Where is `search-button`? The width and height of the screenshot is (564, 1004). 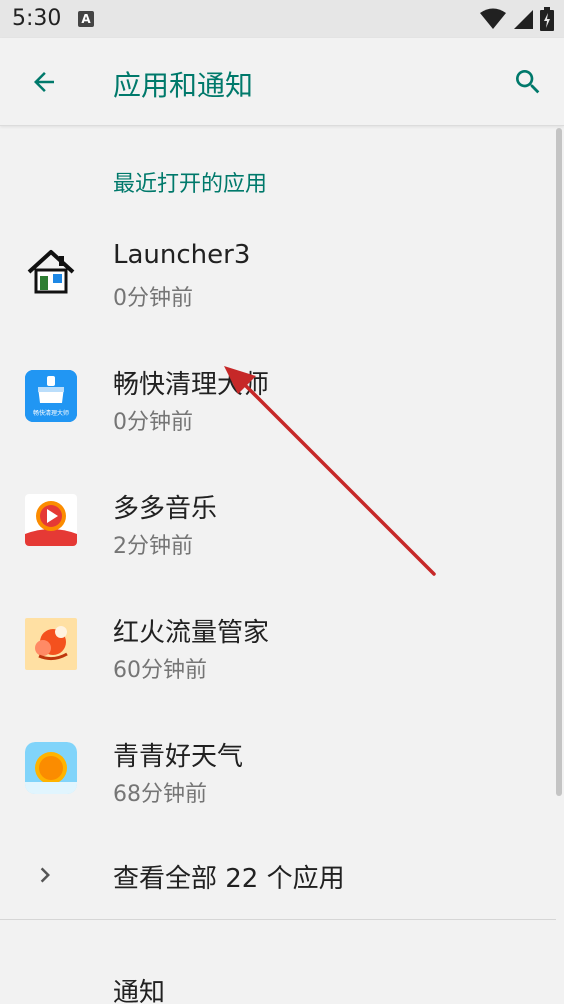
search-button is located at coordinates (528, 82).